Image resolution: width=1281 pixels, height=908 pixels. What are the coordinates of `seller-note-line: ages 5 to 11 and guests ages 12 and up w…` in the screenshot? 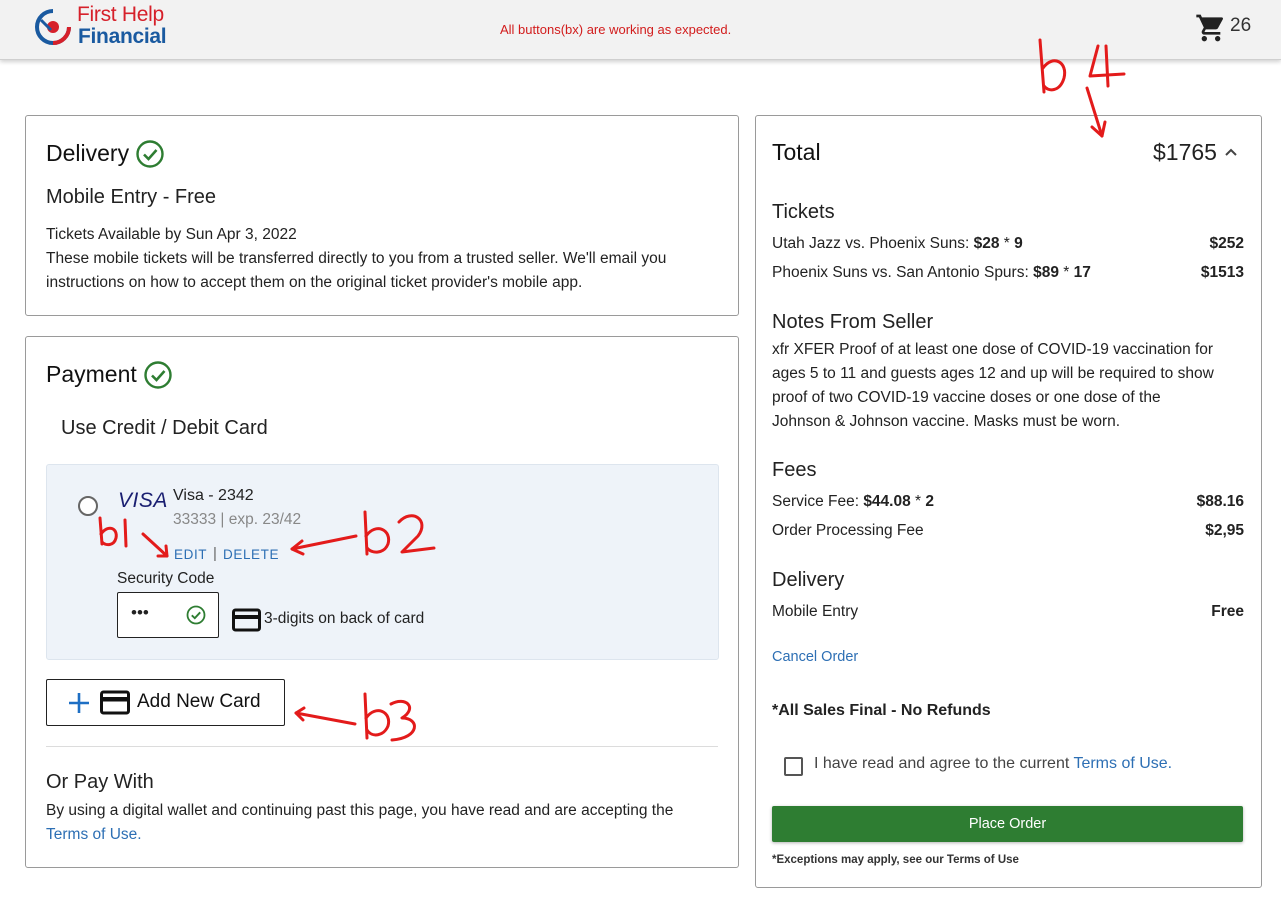 It's located at (993, 373).